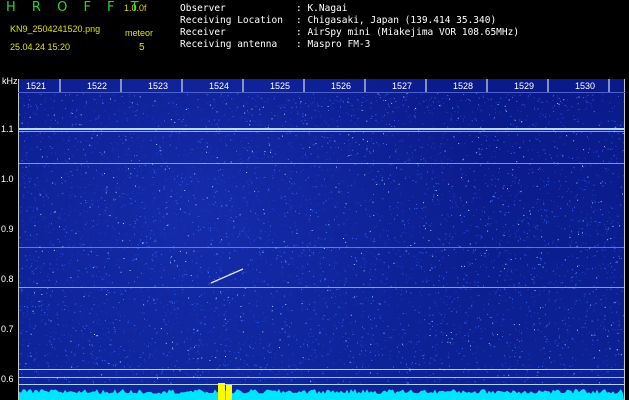 The image size is (629, 400). What do you see at coordinates (229, 44) in the screenshot?
I see `info-key-antenna: Receiving antenna` at bounding box center [229, 44].